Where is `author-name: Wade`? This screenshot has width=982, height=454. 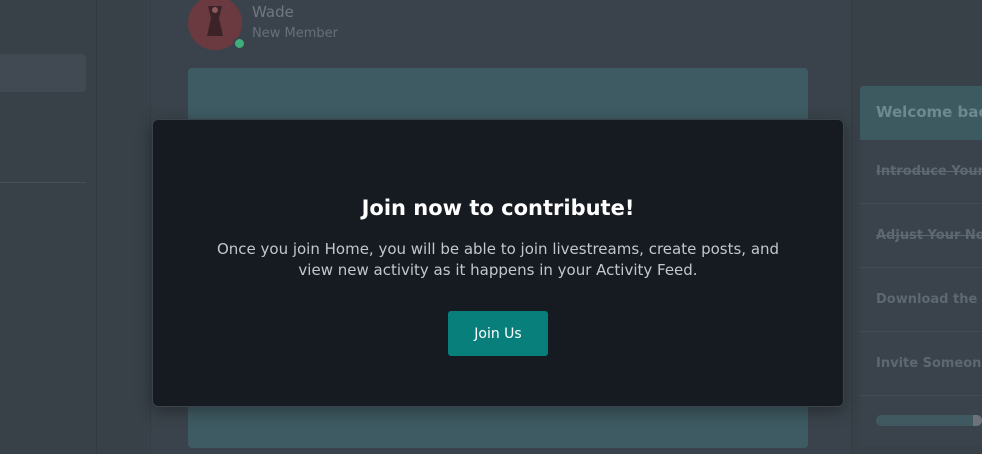 author-name: Wade is located at coordinates (273, 12).